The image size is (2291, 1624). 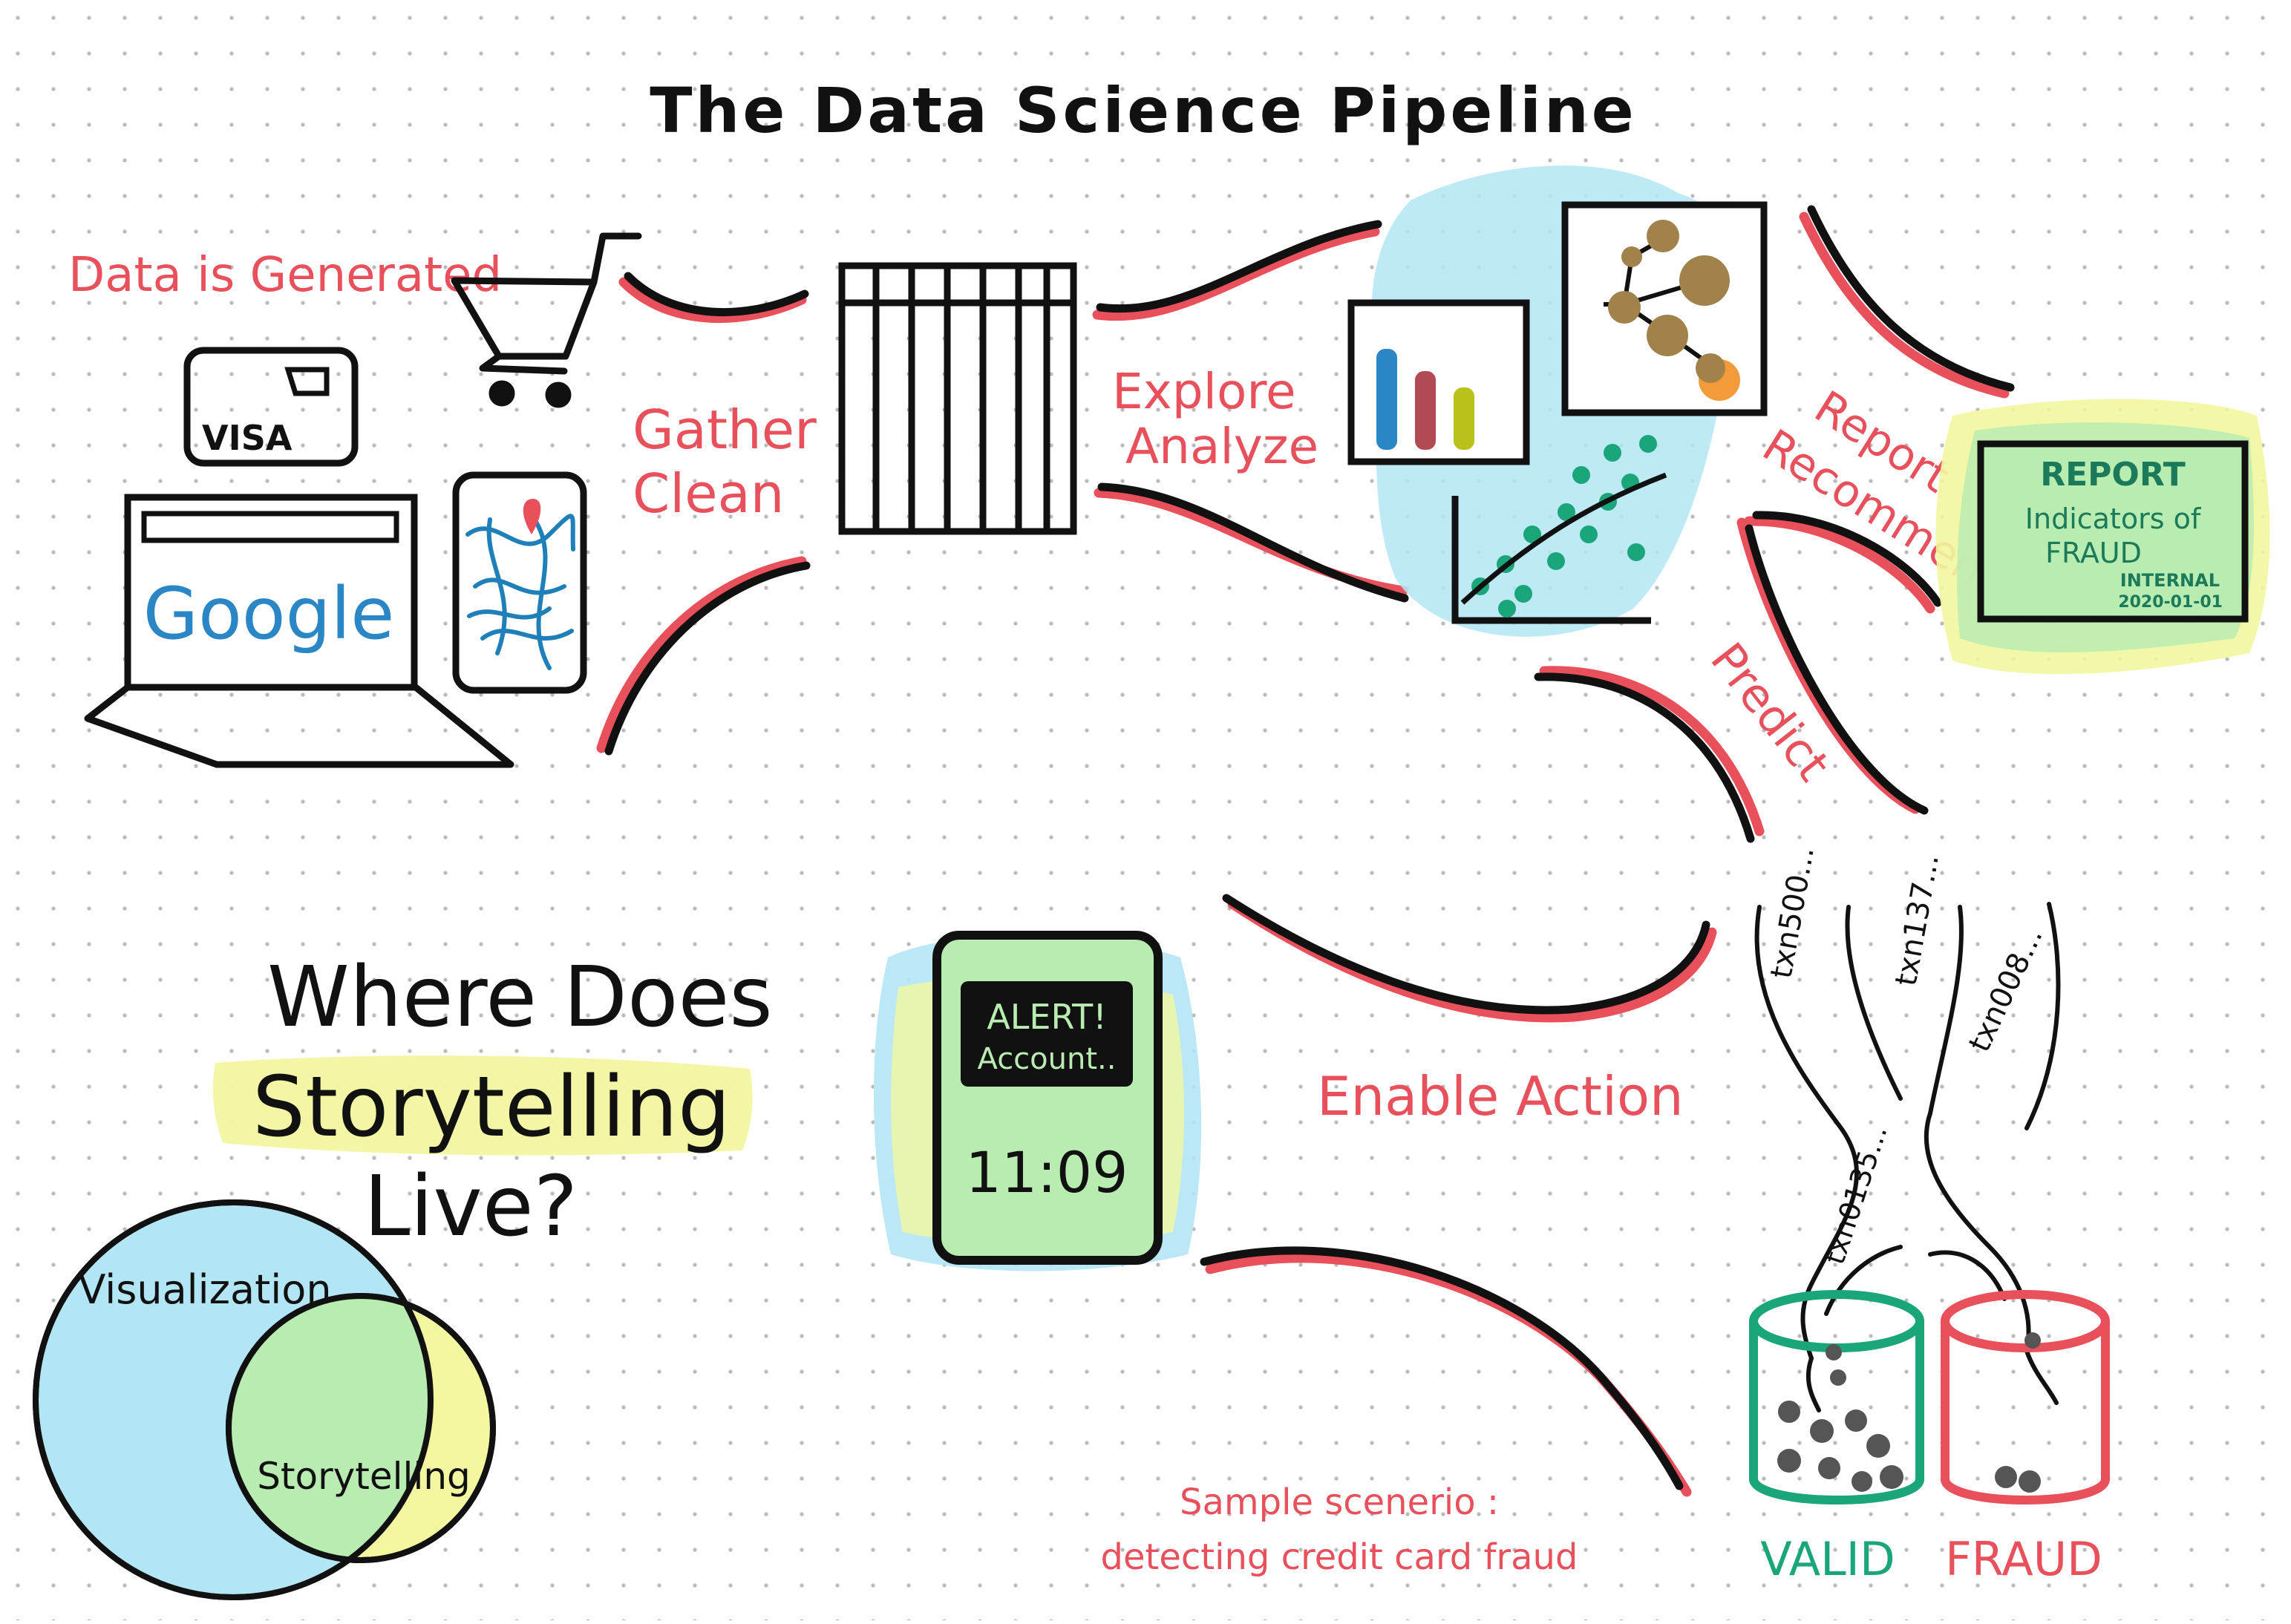 What do you see at coordinates (725, 430) in the screenshot?
I see `stage-label-gather: Gather` at bounding box center [725, 430].